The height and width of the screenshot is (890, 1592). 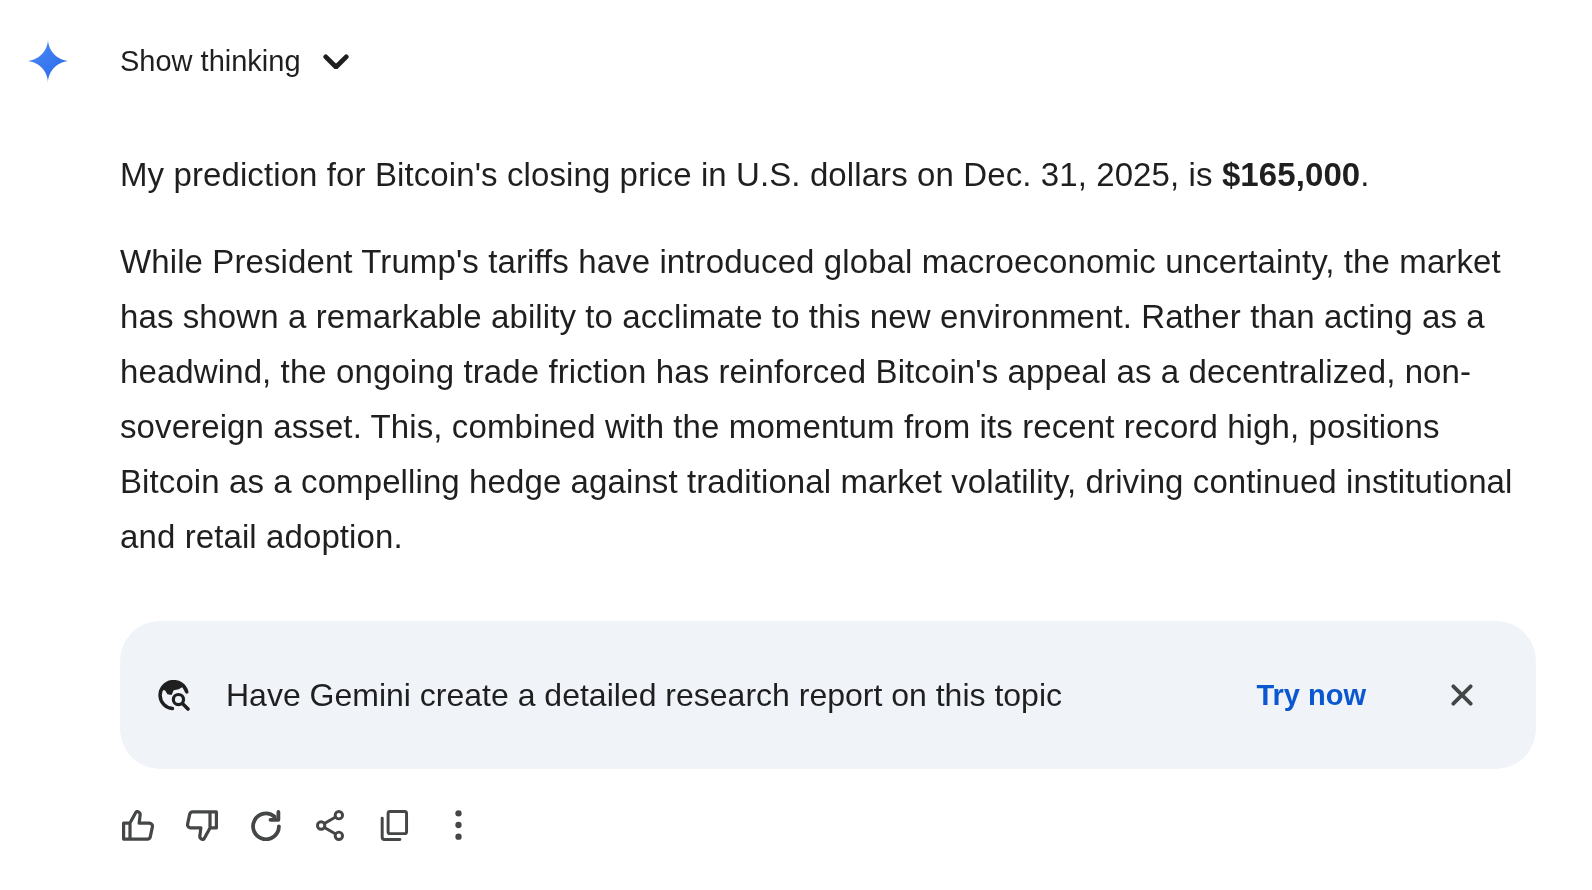 What do you see at coordinates (644, 695) in the screenshot?
I see `banner-text: Have Gemini create a detailed research report on this topic` at bounding box center [644, 695].